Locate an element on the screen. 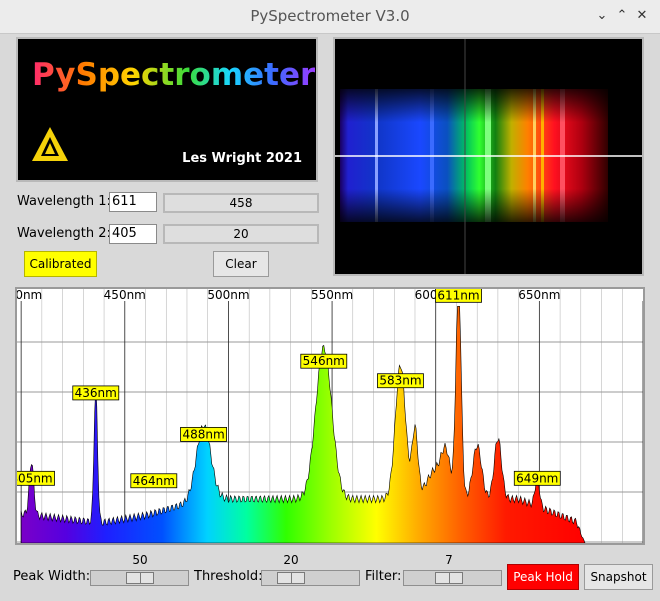 The height and width of the screenshot is (601, 660). wavelength1-label: Wavelength 1: is located at coordinates (64, 201).